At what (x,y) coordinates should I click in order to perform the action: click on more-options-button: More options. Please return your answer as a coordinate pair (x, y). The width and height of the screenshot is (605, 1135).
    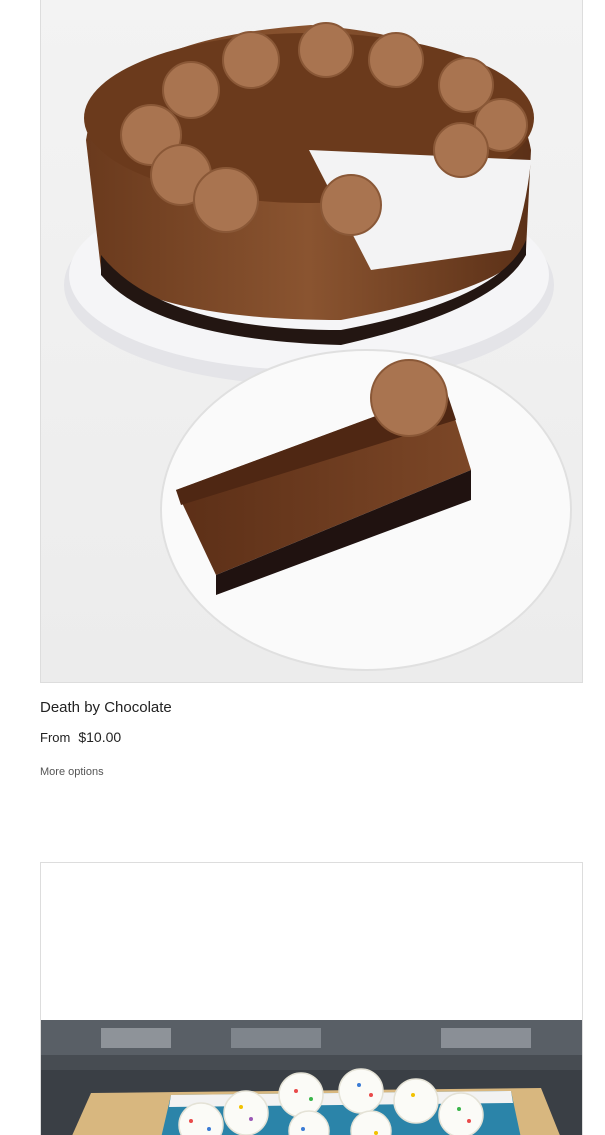
    Looking at the image, I should click on (72, 772).